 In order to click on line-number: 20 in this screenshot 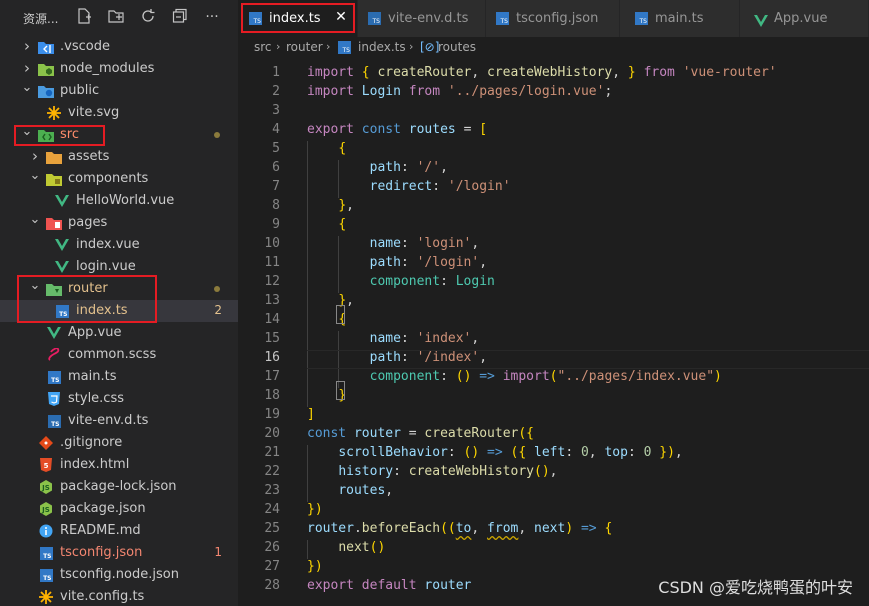, I will do `click(272, 433)`.